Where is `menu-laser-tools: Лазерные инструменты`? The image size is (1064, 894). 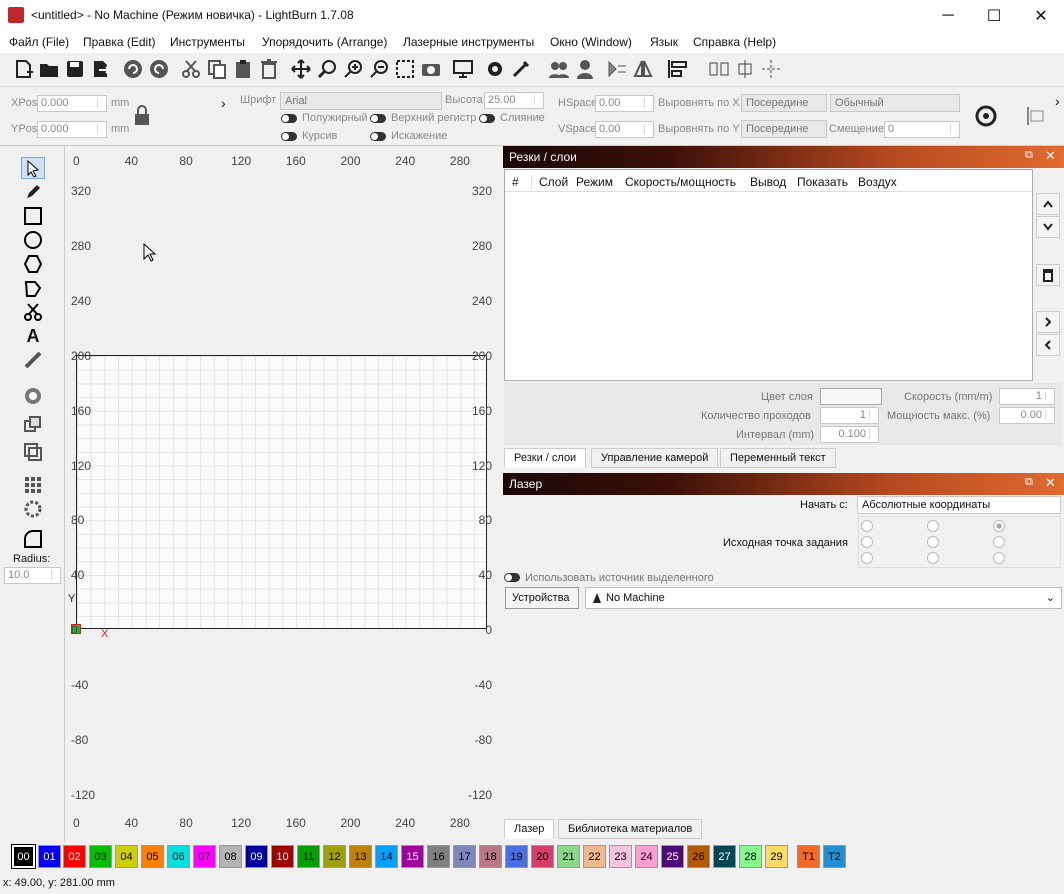 menu-laser-tools: Лазерные инструменты is located at coordinates (468, 42).